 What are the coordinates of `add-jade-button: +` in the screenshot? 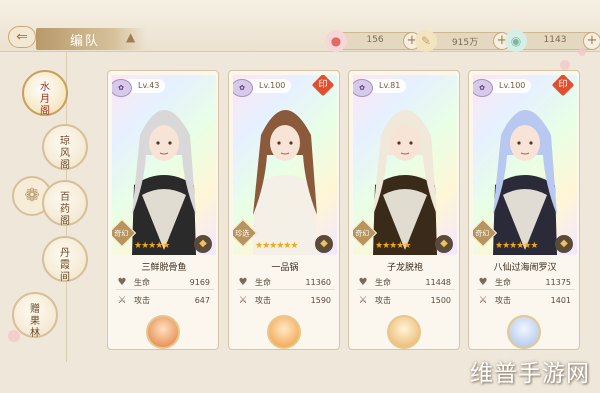 It's located at (591, 41).